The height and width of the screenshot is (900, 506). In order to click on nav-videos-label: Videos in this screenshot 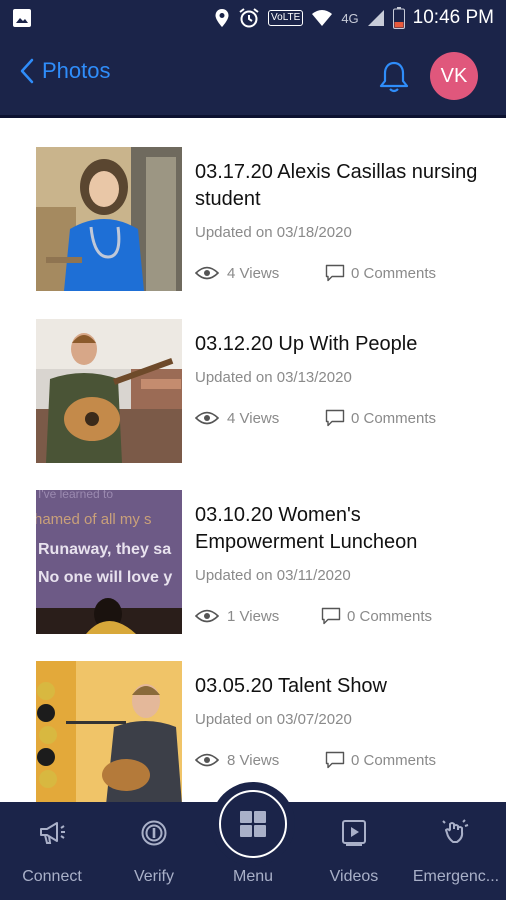, I will do `click(354, 876)`.